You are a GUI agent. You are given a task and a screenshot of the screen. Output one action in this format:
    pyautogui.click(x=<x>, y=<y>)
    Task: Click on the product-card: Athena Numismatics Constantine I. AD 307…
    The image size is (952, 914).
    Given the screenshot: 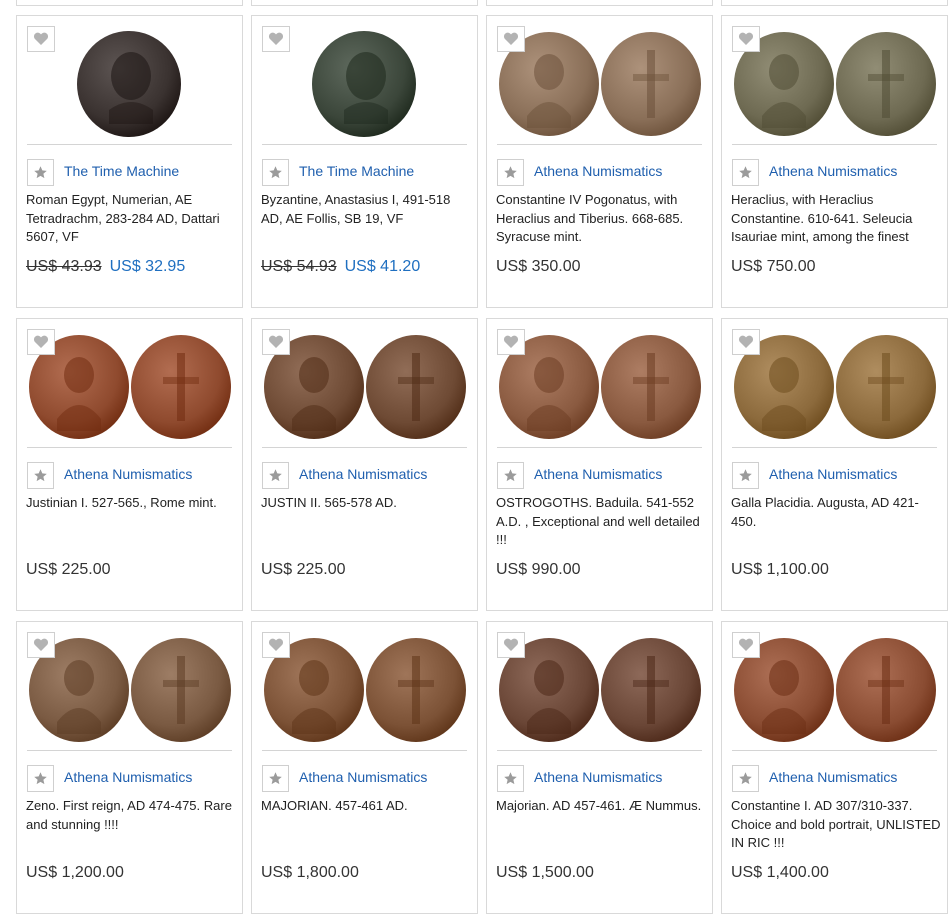 What is the action you would take?
    pyautogui.click(x=834, y=767)
    